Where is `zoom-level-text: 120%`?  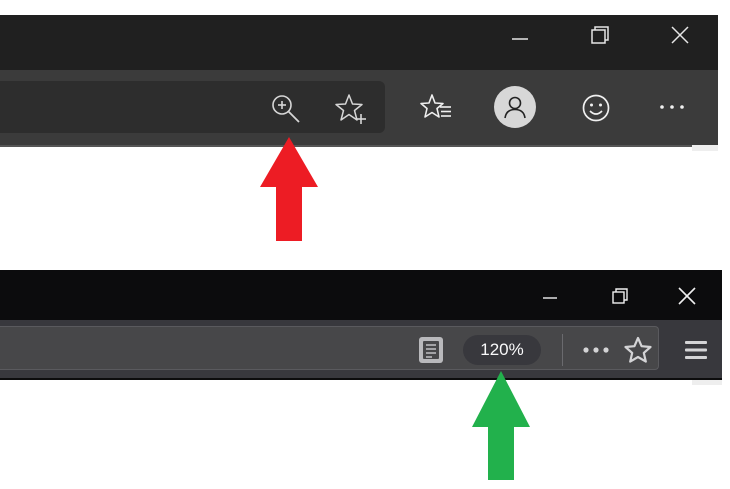 zoom-level-text: 120% is located at coordinates (502, 349).